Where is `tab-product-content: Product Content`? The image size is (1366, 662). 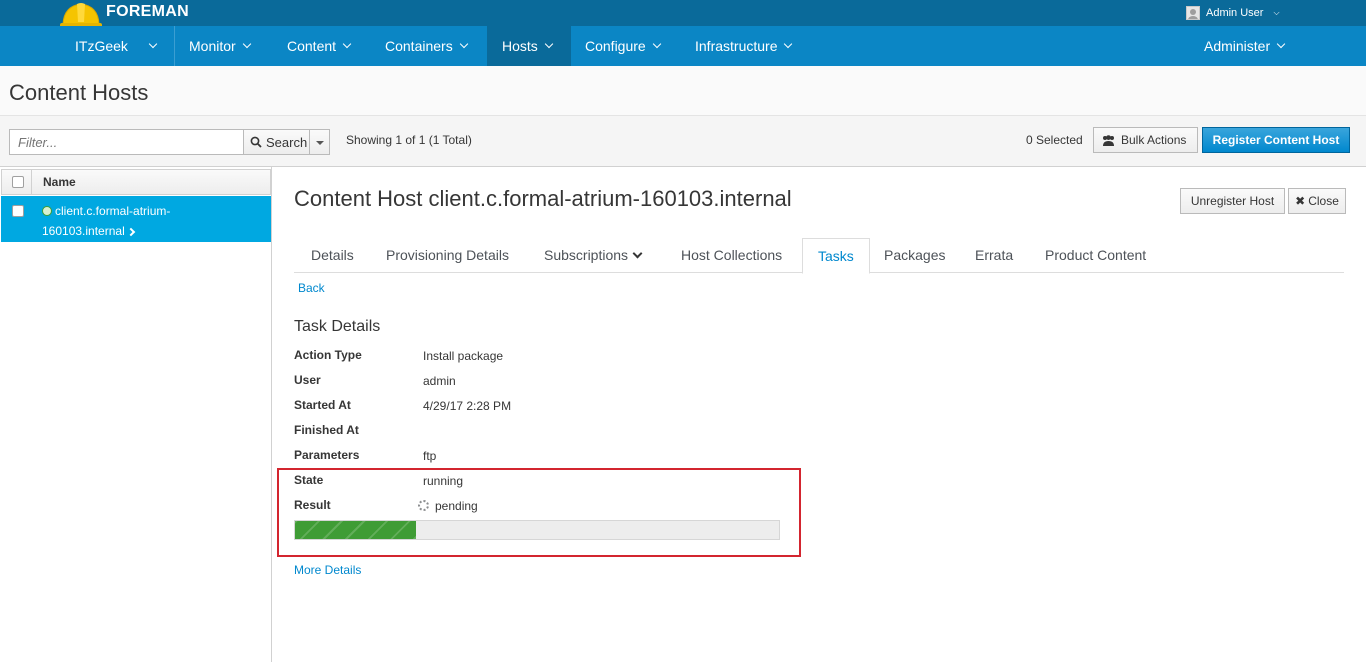
tab-product-content: Product Content is located at coordinates (1095, 255).